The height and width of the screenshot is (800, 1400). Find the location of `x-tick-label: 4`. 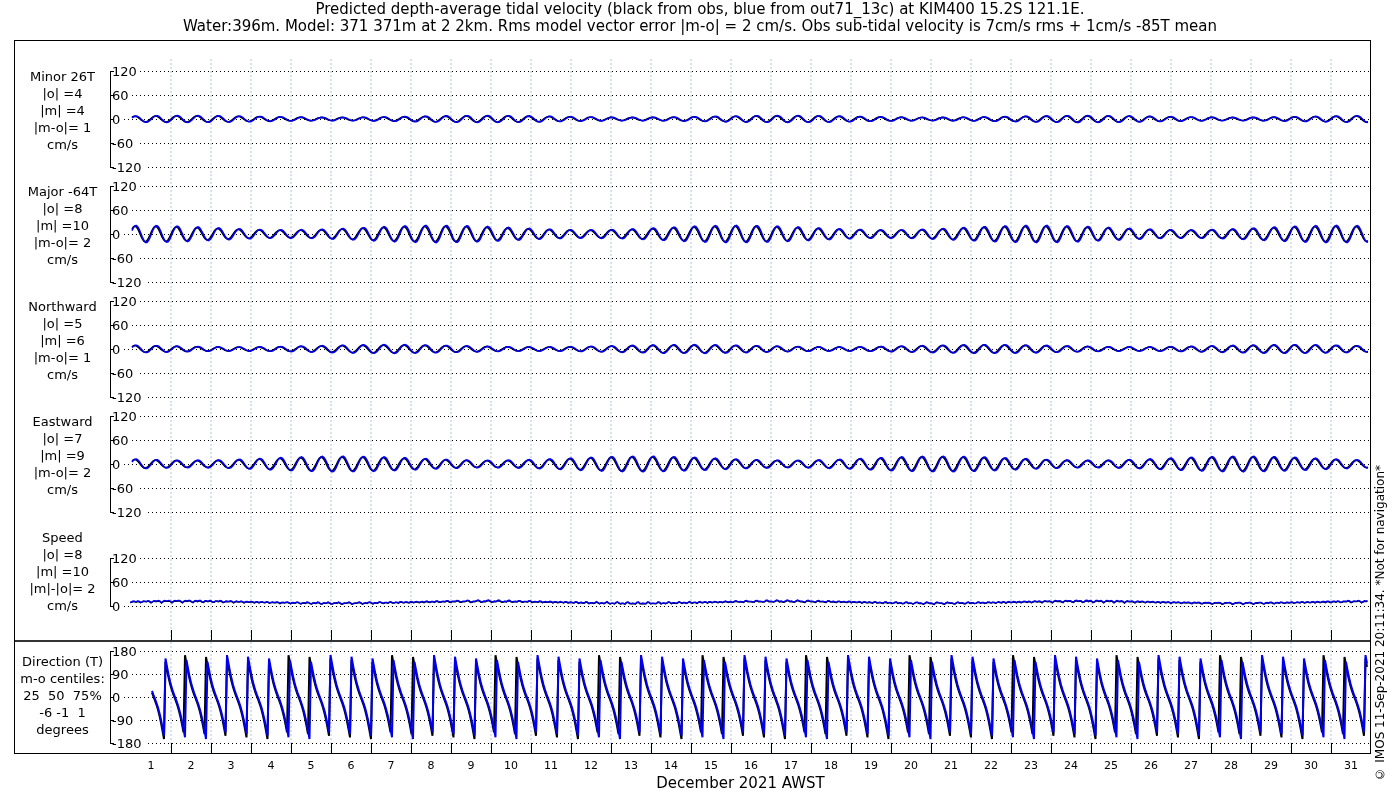

x-tick-label: 4 is located at coordinates (271, 765).